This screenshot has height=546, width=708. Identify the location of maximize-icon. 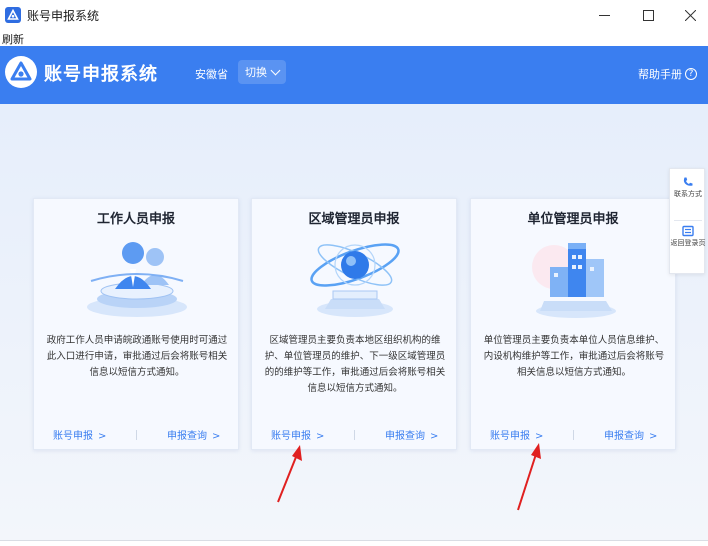
(648, 15).